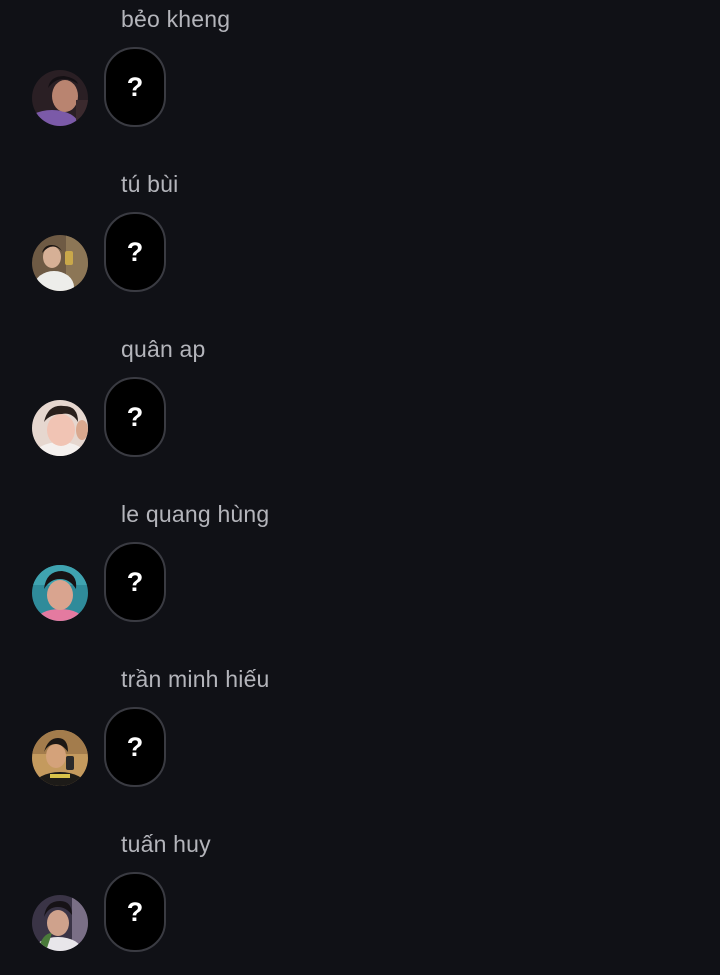 The height and width of the screenshot is (975, 720). I want to click on sender-name: le quang hùng, so click(195, 514).